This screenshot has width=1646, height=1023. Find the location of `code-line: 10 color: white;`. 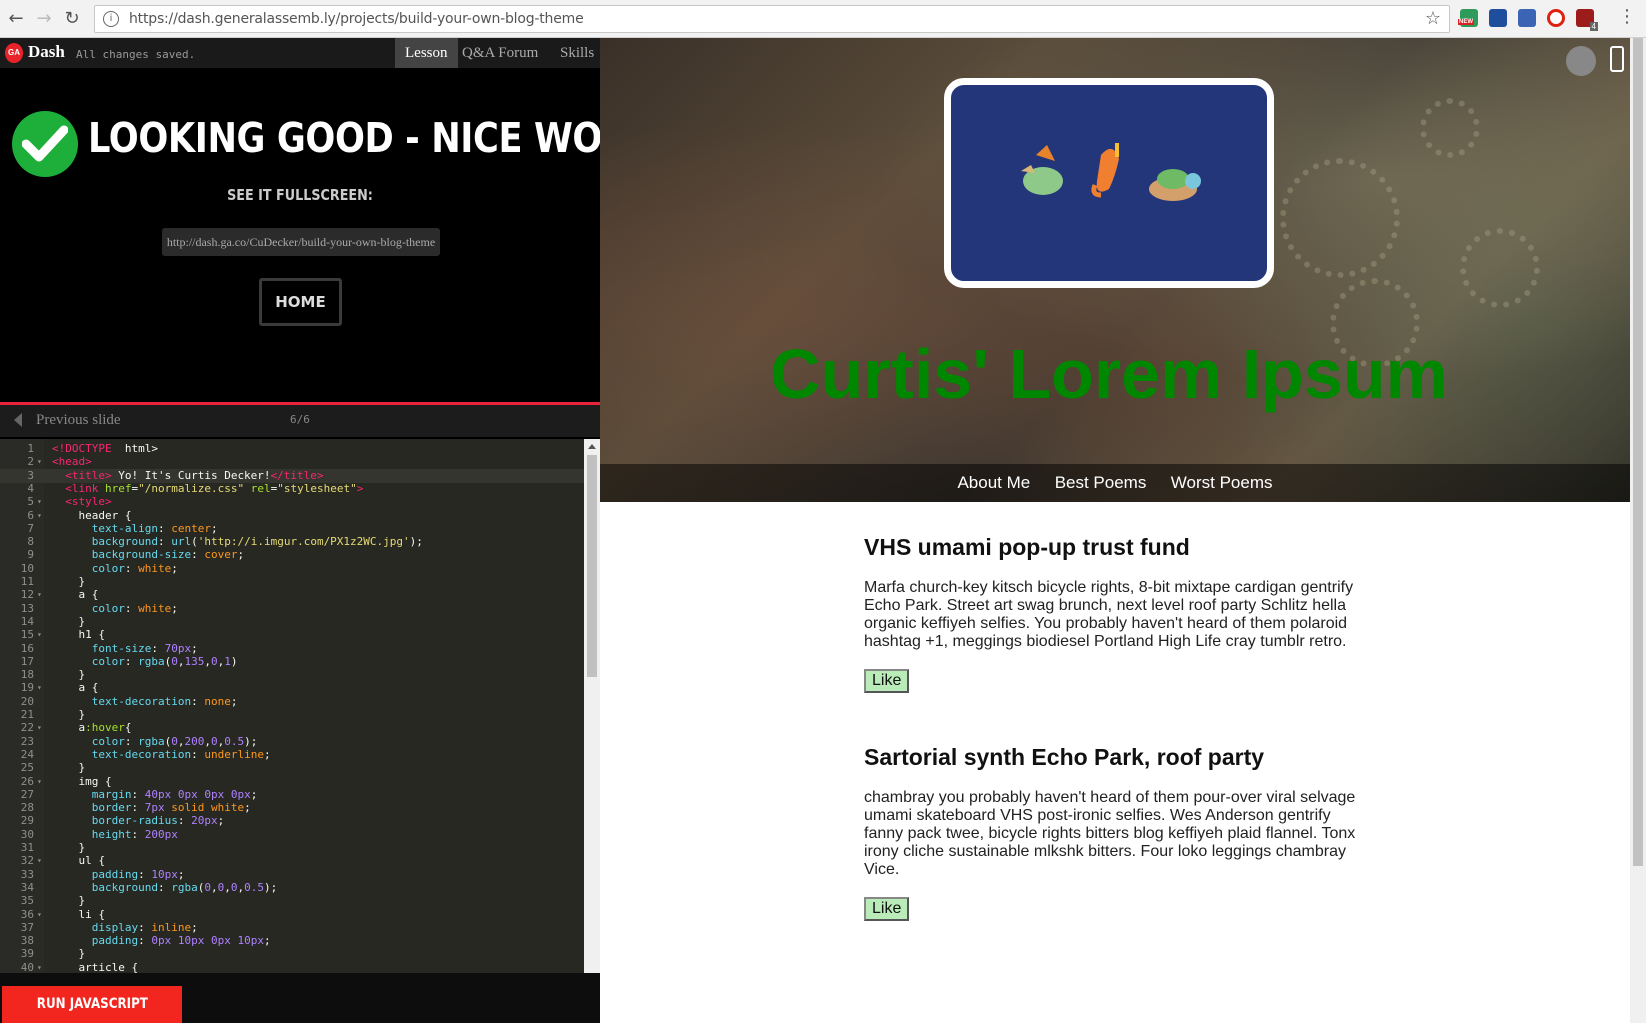

code-line: 10 color: white; is located at coordinates (292, 569).